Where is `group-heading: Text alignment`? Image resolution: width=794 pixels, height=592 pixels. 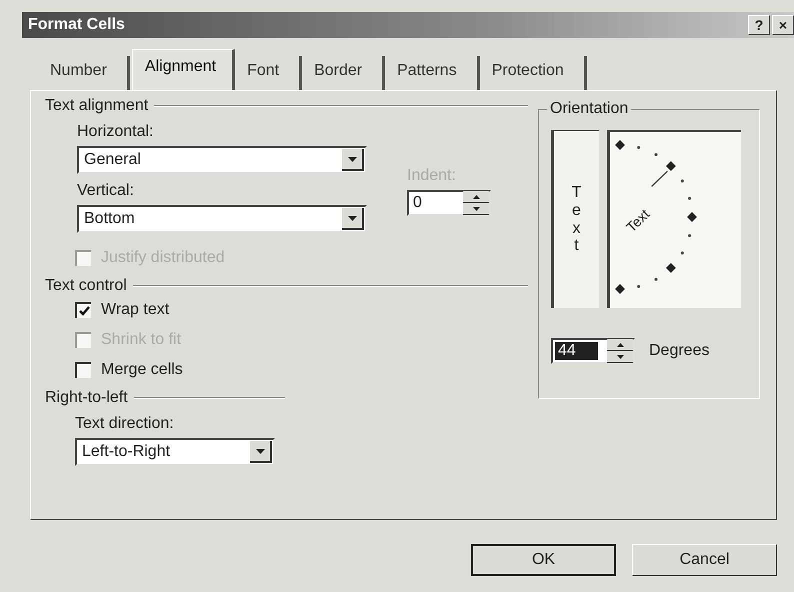 group-heading: Text alignment is located at coordinates (96, 106).